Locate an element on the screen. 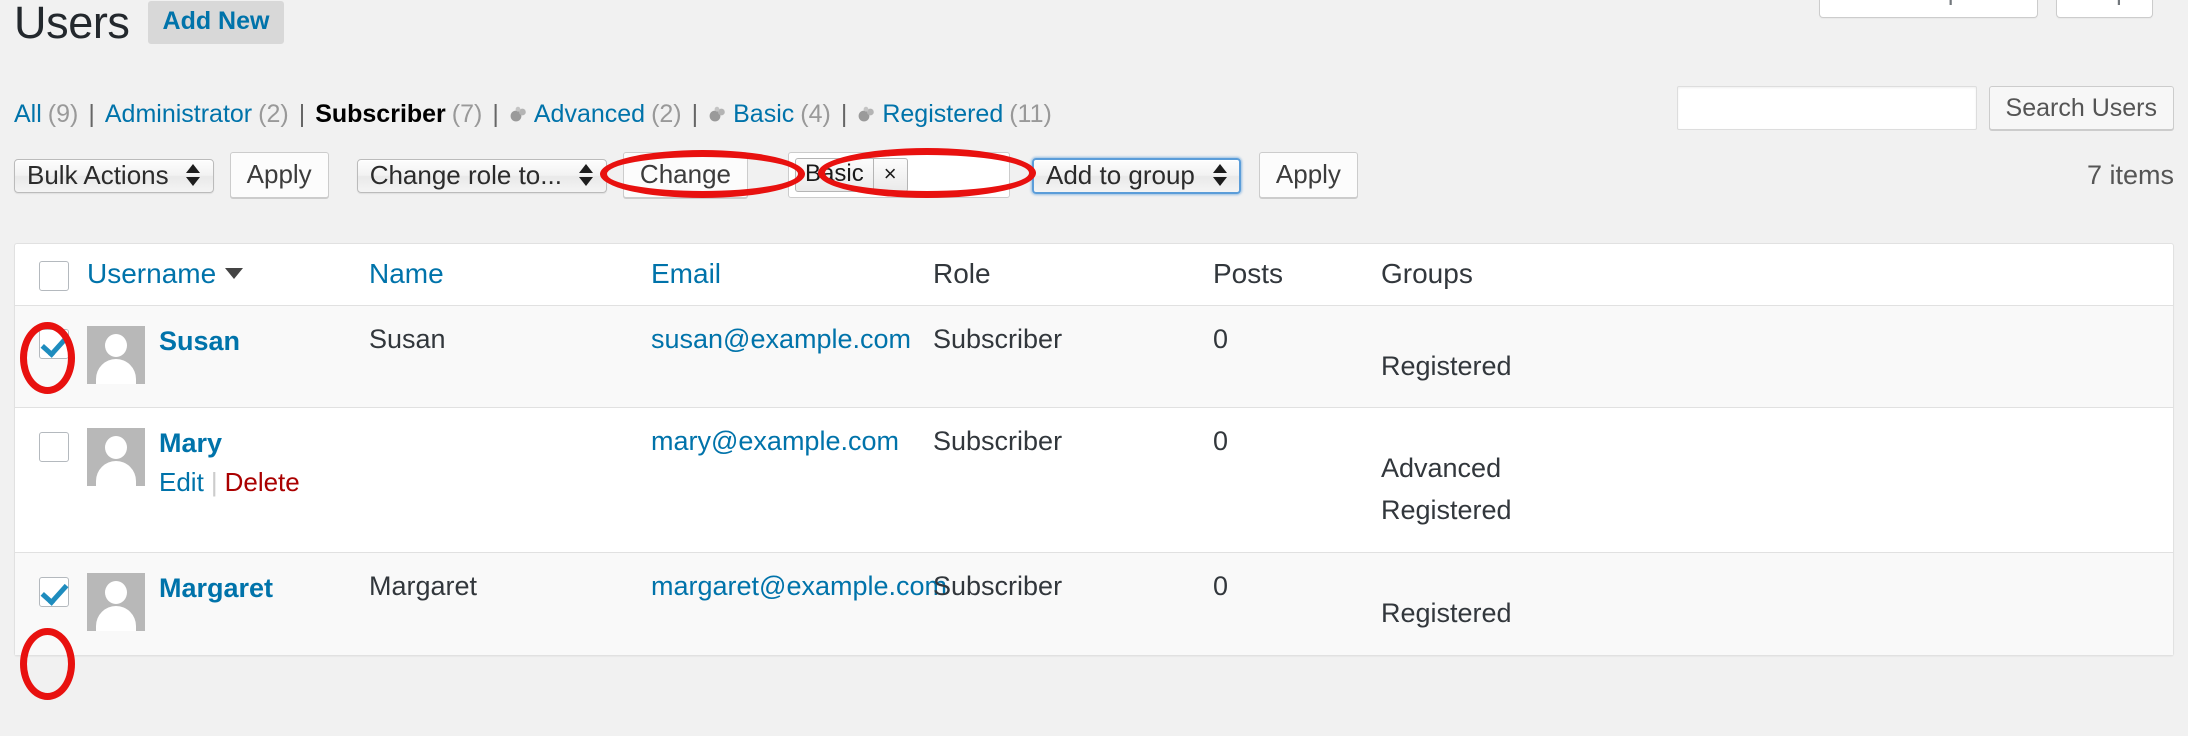 Image resolution: width=2188 pixels, height=736 pixels. column-header-role: Role is located at coordinates (1073, 275).